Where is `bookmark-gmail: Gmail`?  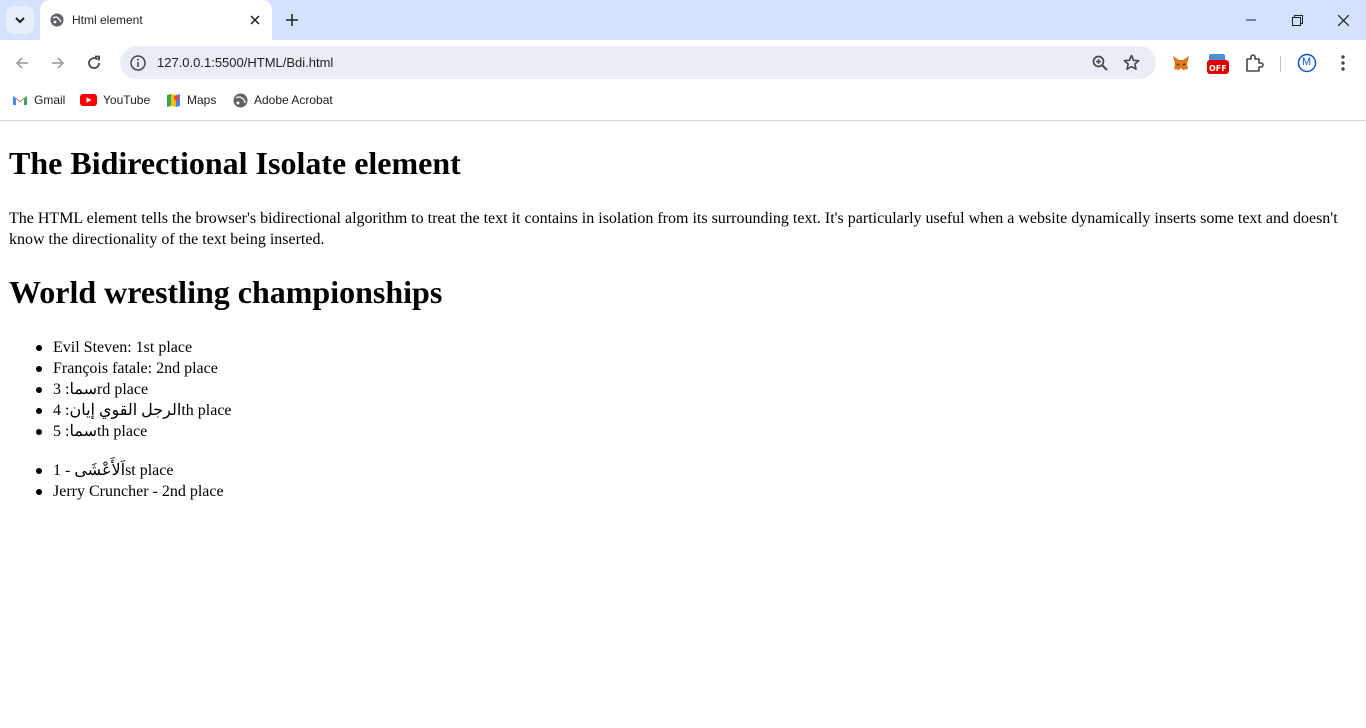 bookmark-gmail: Gmail is located at coordinates (38, 100).